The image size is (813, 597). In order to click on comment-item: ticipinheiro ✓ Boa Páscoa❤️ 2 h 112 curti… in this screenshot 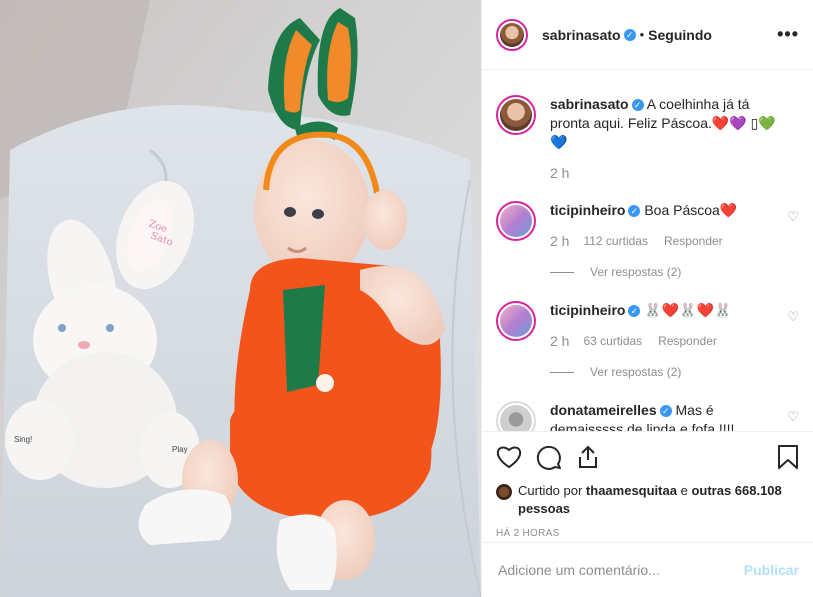, I will do `click(647, 226)`.